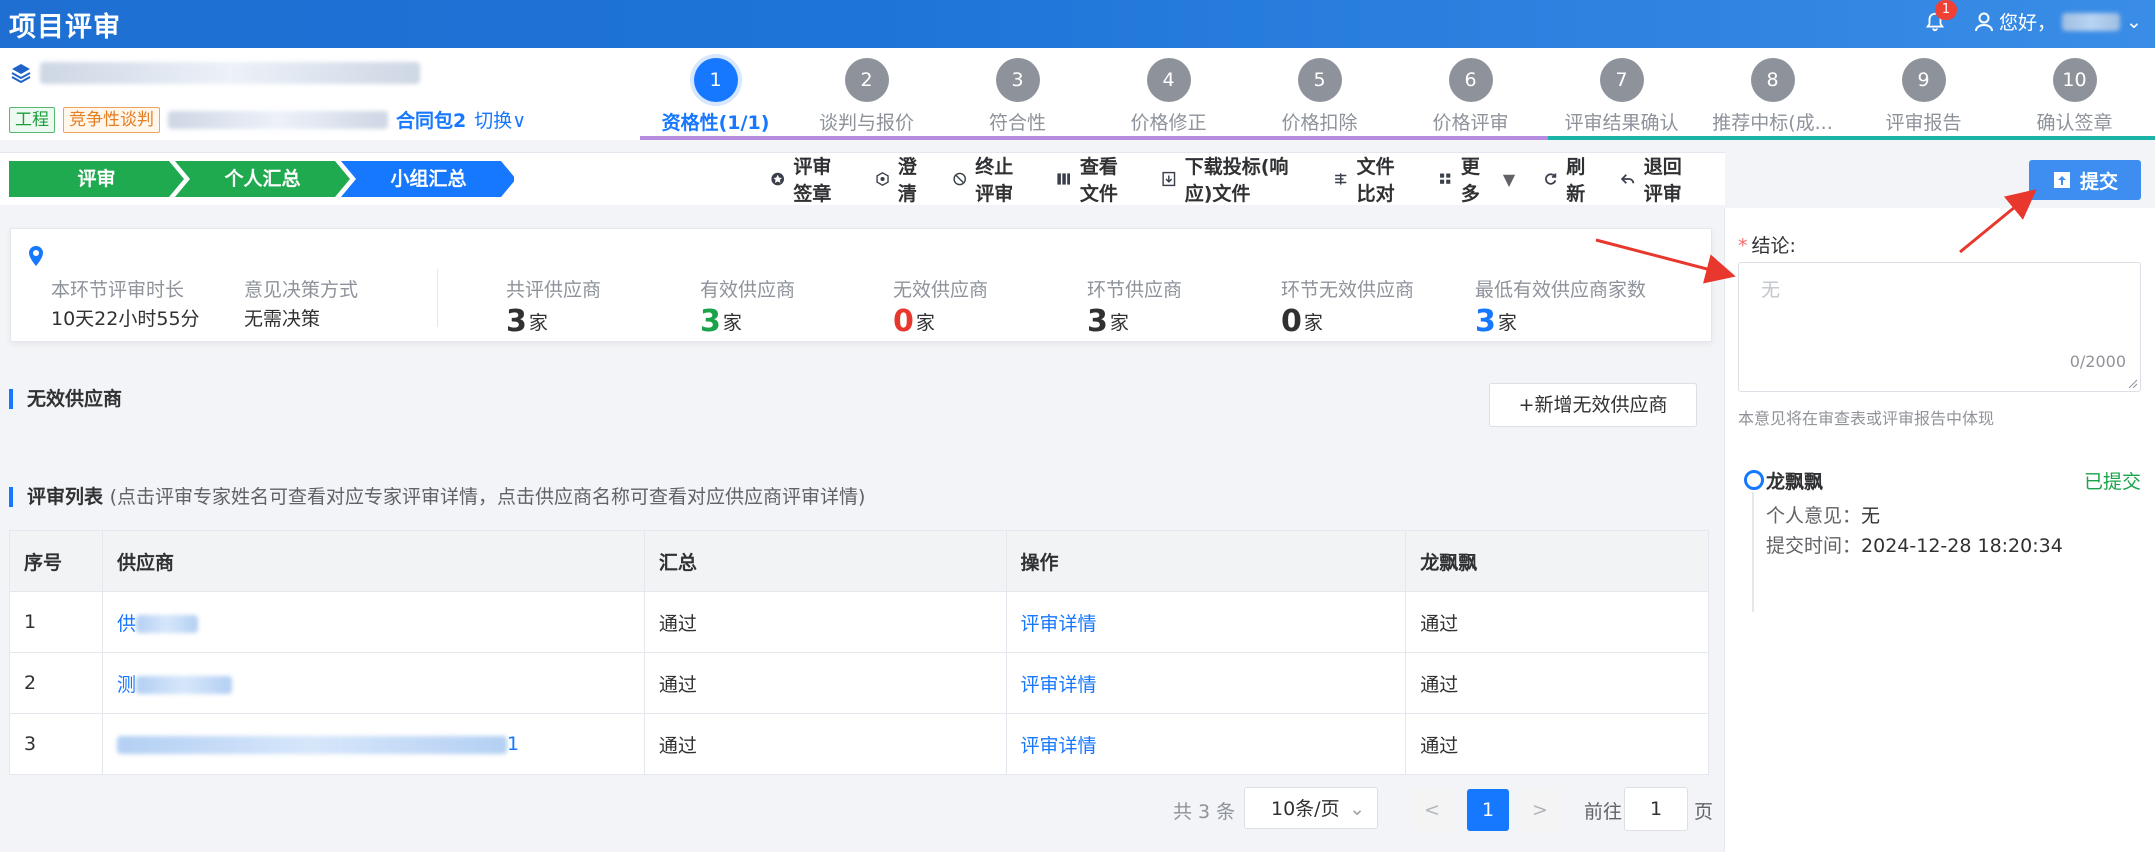 The height and width of the screenshot is (852, 2155). I want to click on expert-result-cell: 通过, so click(1557, 744).